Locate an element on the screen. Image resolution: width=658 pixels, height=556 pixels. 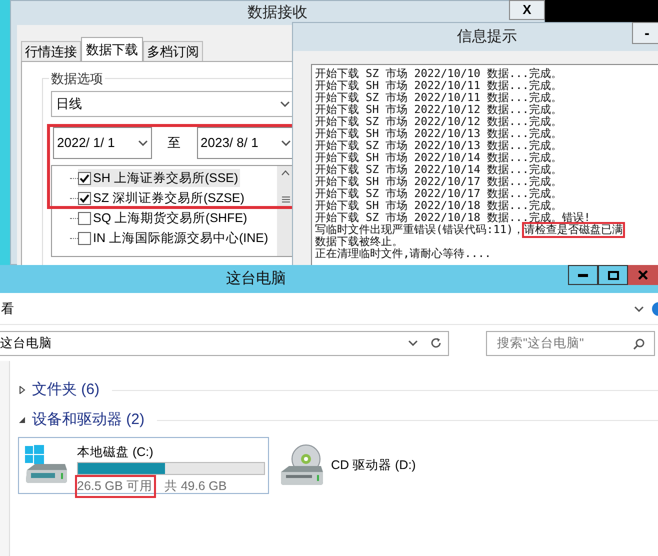
log-line: 开始下载 SH 市场 2022/10/13 数据...完成。 is located at coordinates (438, 134).